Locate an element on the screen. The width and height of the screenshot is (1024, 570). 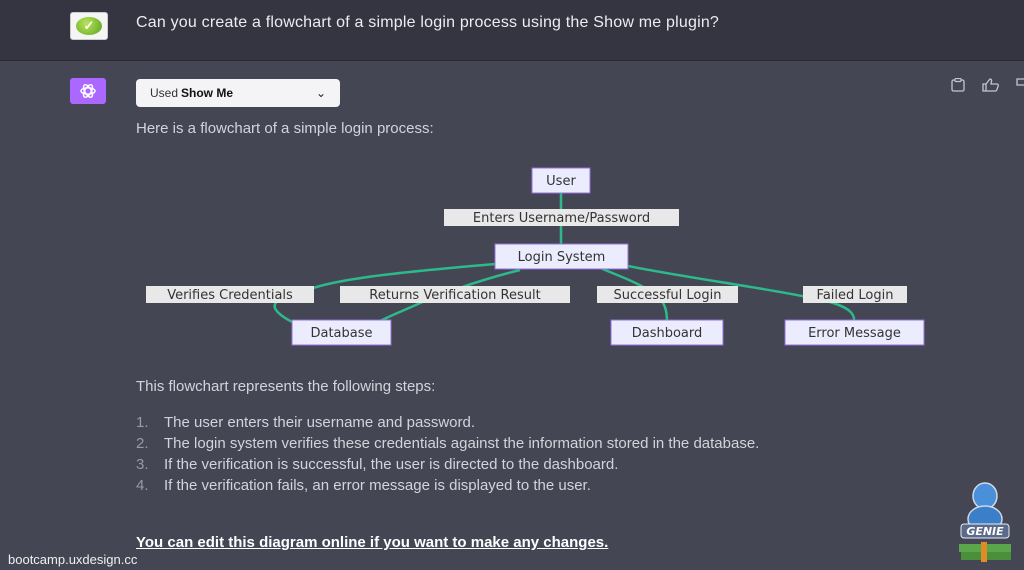
edge-label-text: Enters Username/Password is located at coordinates (561, 218).